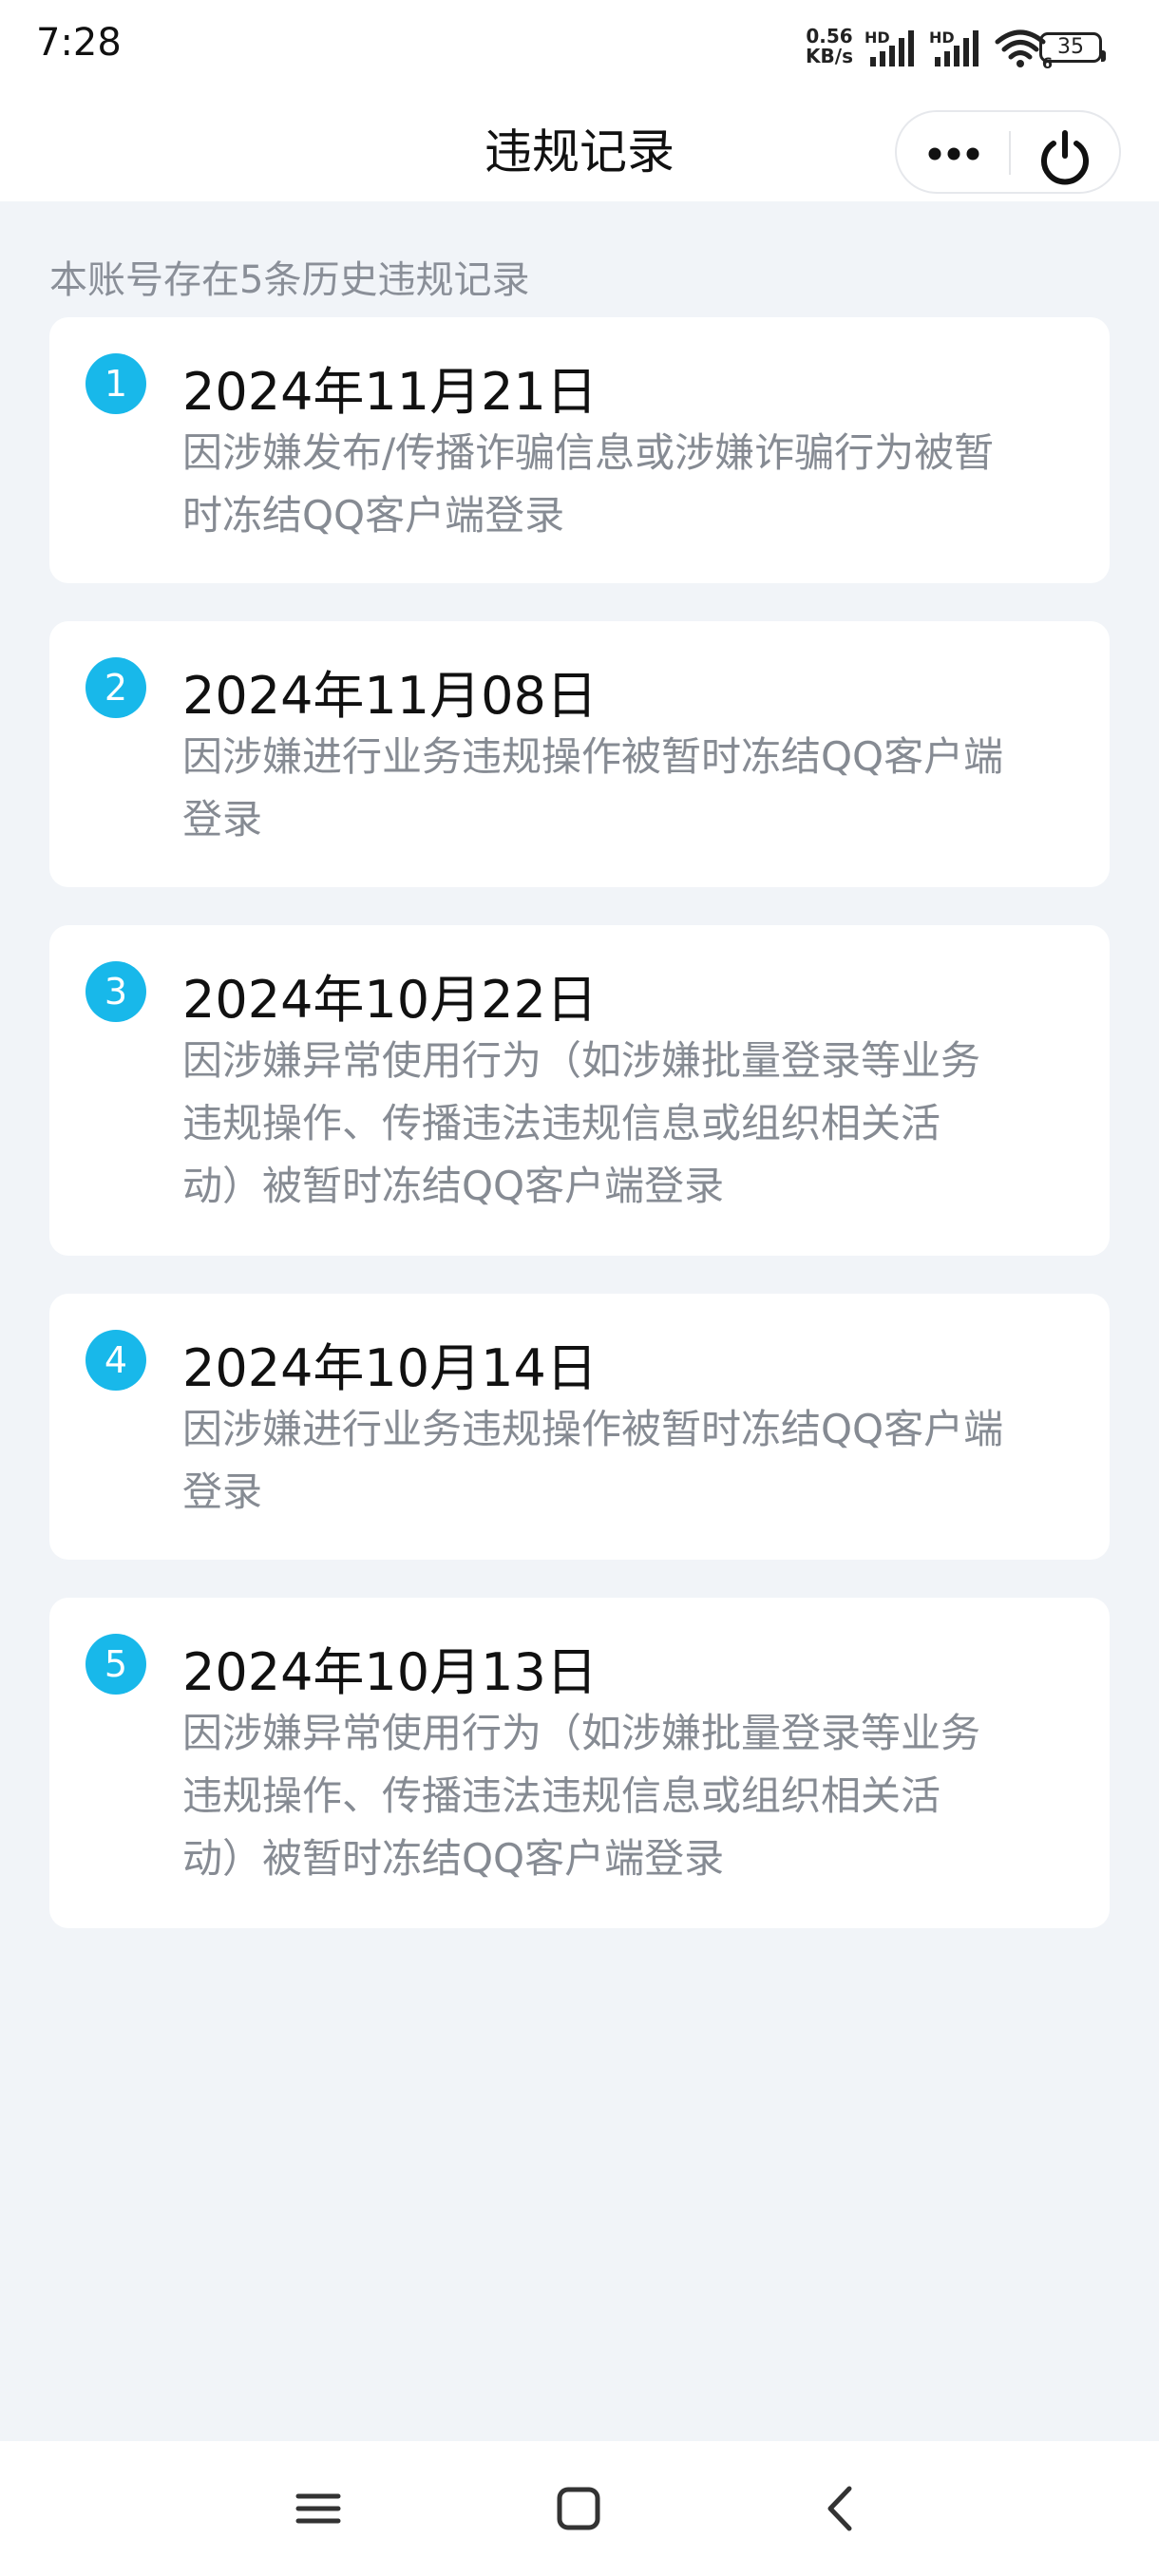 Image resolution: width=1159 pixels, height=2576 pixels. I want to click on net-speed-value: 0.56, so click(829, 36).